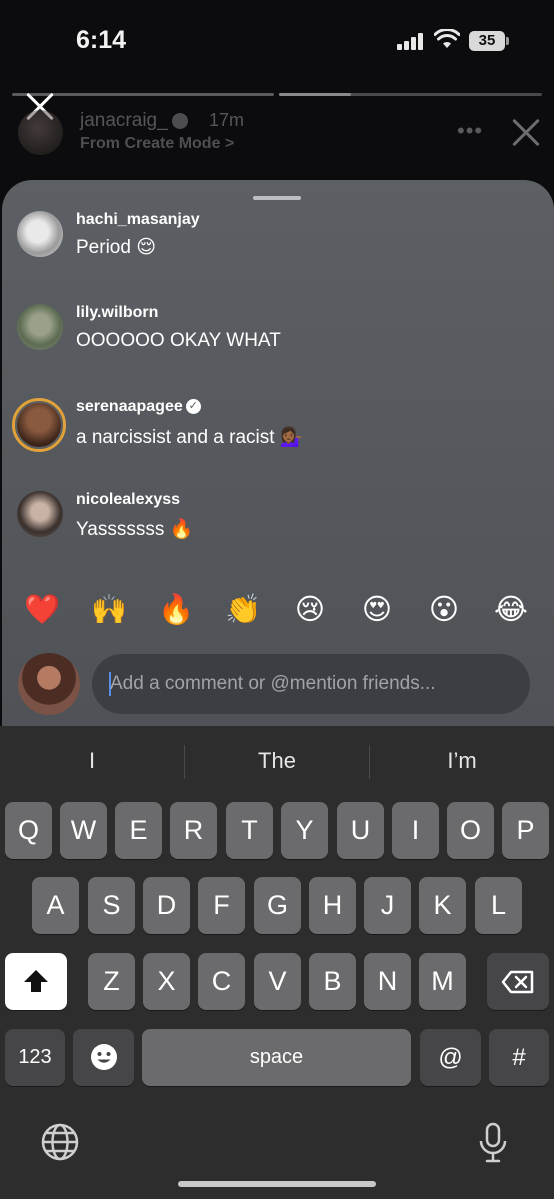 The height and width of the screenshot is (1199, 554). Describe the element at coordinates (193, 407) in the screenshot. I see `verified-icon: ✓` at that location.